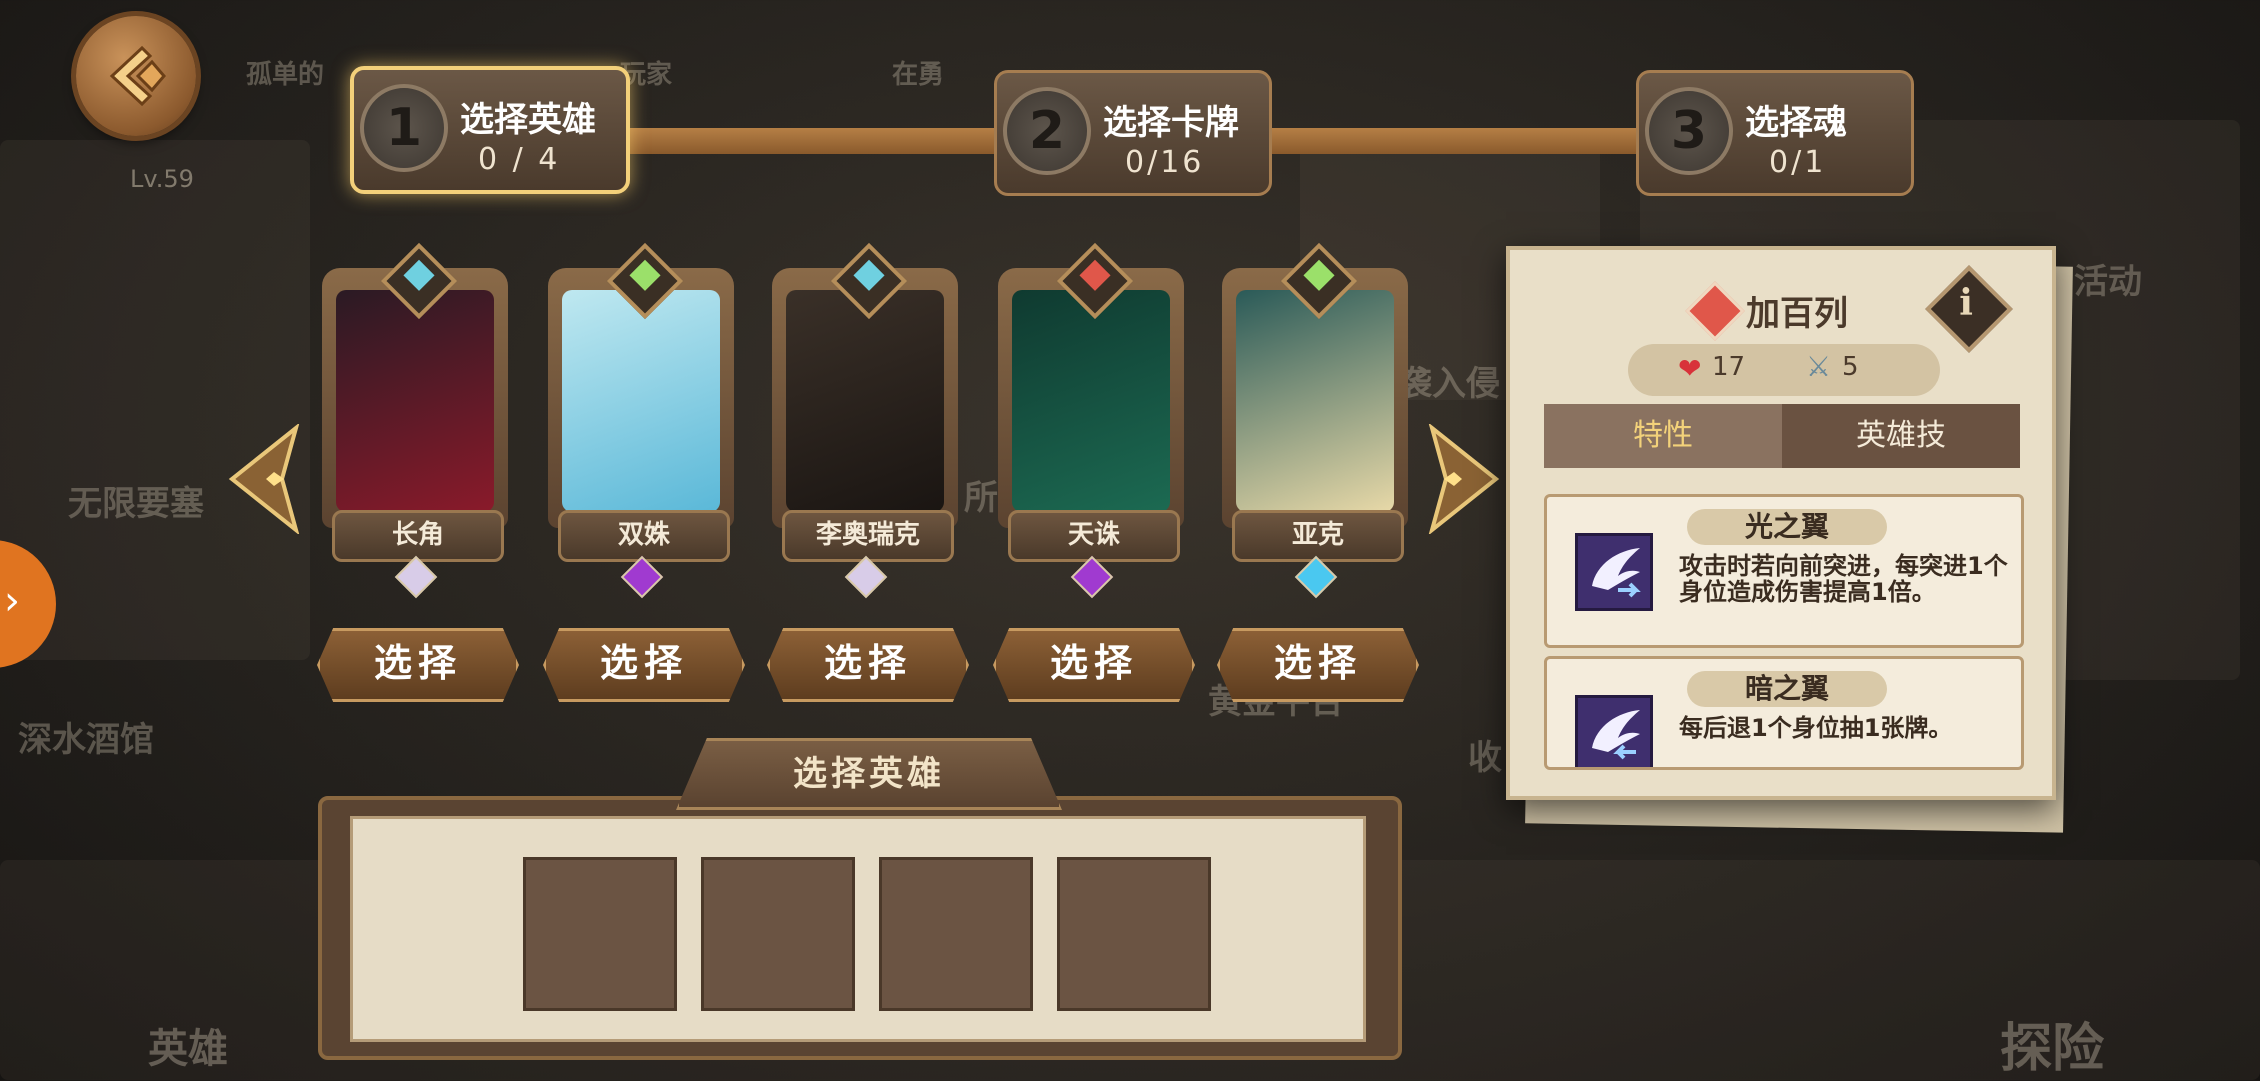 This screenshot has height=1081, width=2260. I want to click on tab-hero-skill: 英雄技, so click(1901, 436).